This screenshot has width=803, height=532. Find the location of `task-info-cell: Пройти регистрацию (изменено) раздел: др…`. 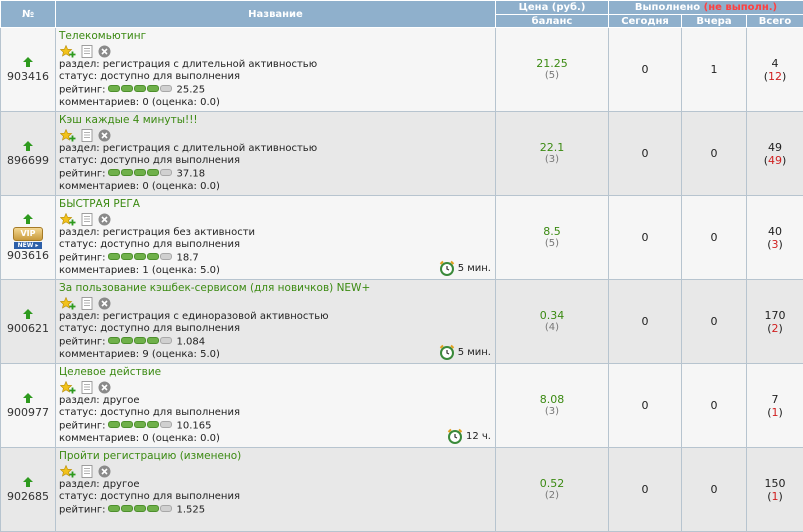

task-info-cell: Пройти регистрацию (изменено) раздел: др… is located at coordinates (276, 490).